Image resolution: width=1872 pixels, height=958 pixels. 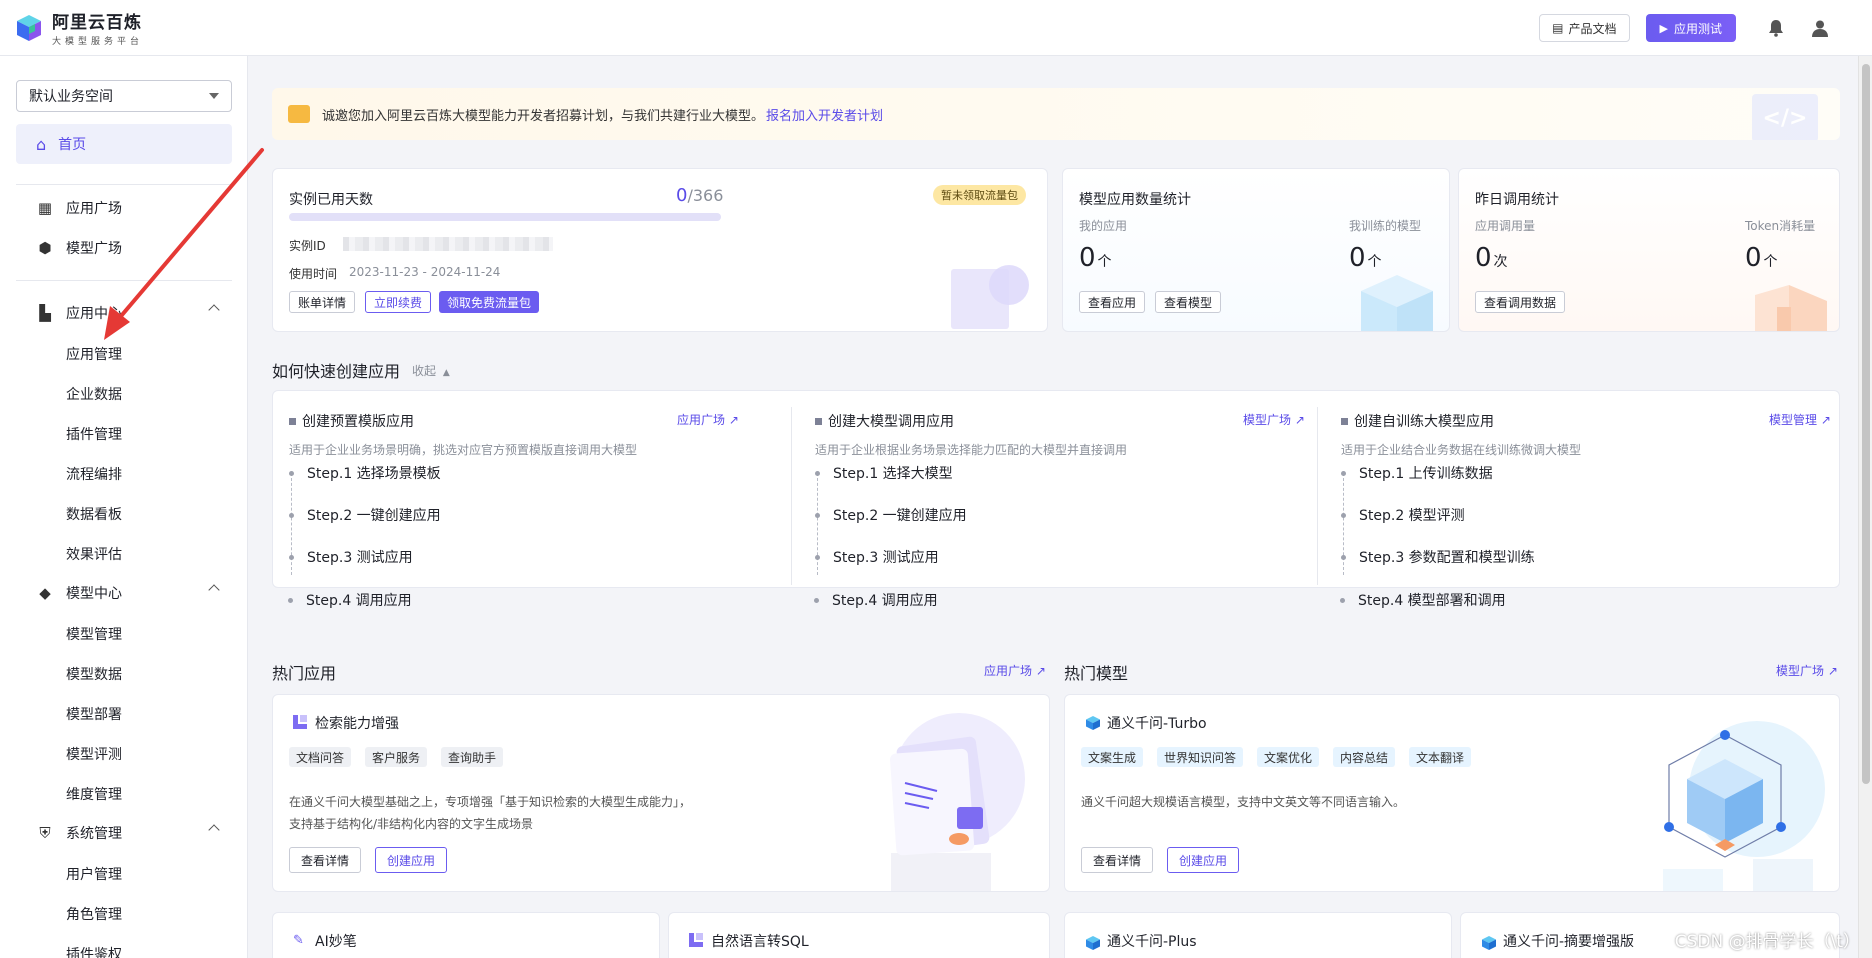 What do you see at coordinates (94, 950) in the screenshot?
I see `sidebar-item-plugin-auth: 插件鉴权` at bounding box center [94, 950].